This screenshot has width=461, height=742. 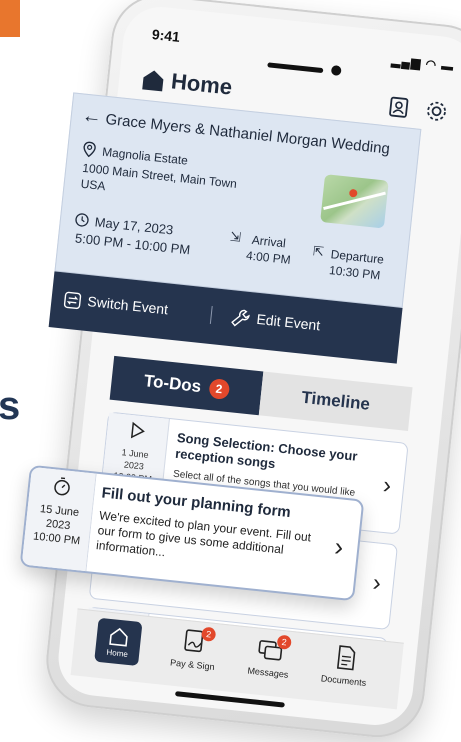 I want to click on todo-date-column: 15 June 2023 10:00 PM, so click(x=59, y=519).